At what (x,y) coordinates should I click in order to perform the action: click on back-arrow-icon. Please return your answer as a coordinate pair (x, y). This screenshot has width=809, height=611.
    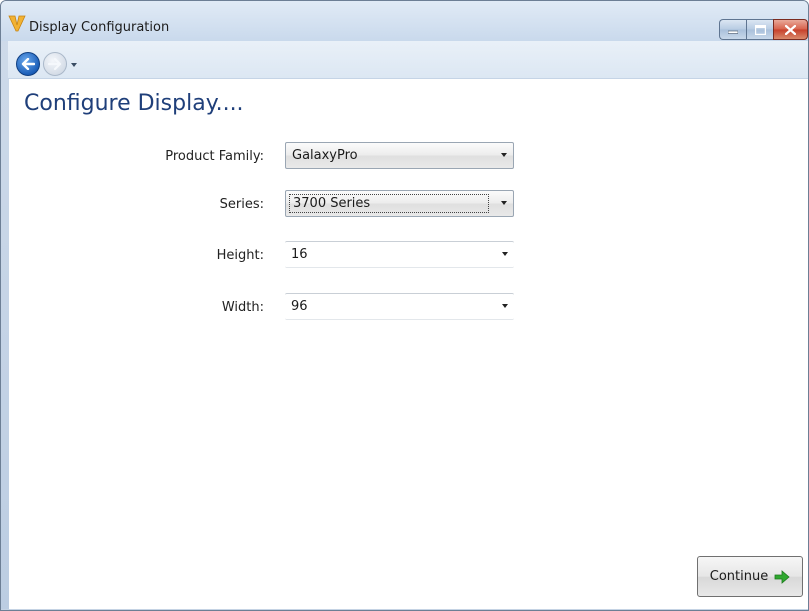
    Looking at the image, I should click on (28, 64).